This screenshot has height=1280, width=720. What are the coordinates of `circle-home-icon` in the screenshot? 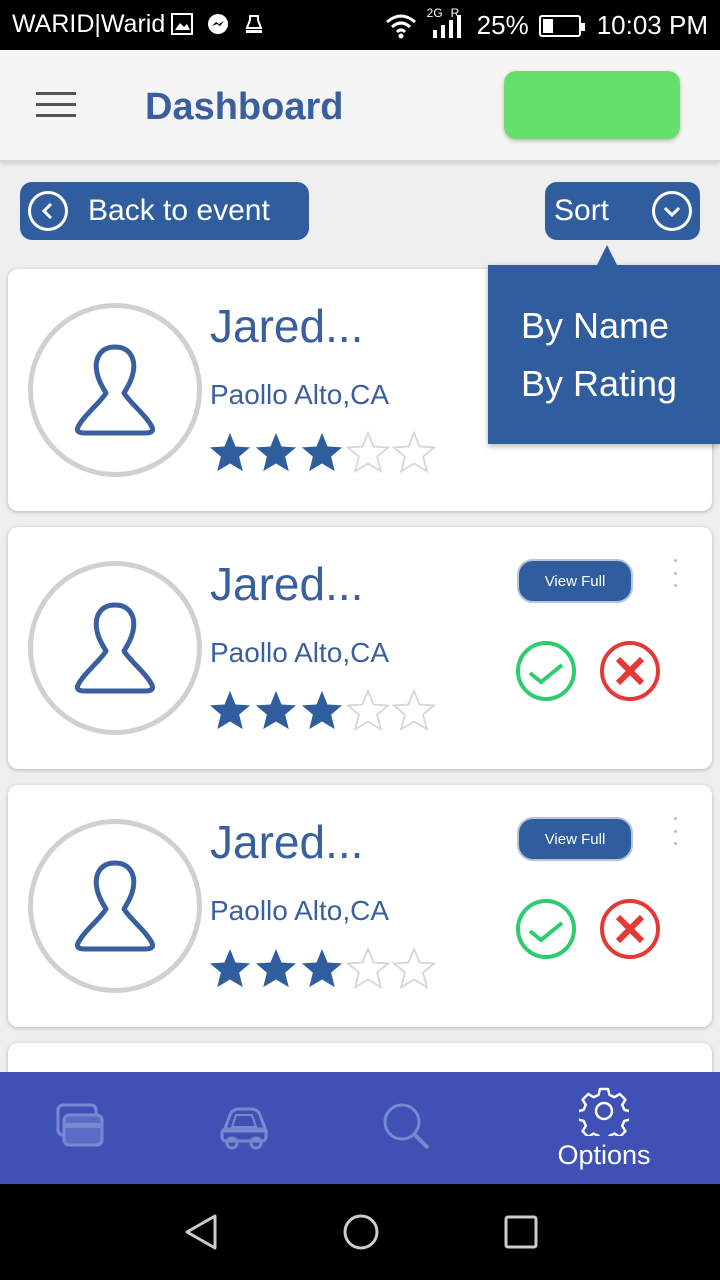 It's located at (361, 1232).